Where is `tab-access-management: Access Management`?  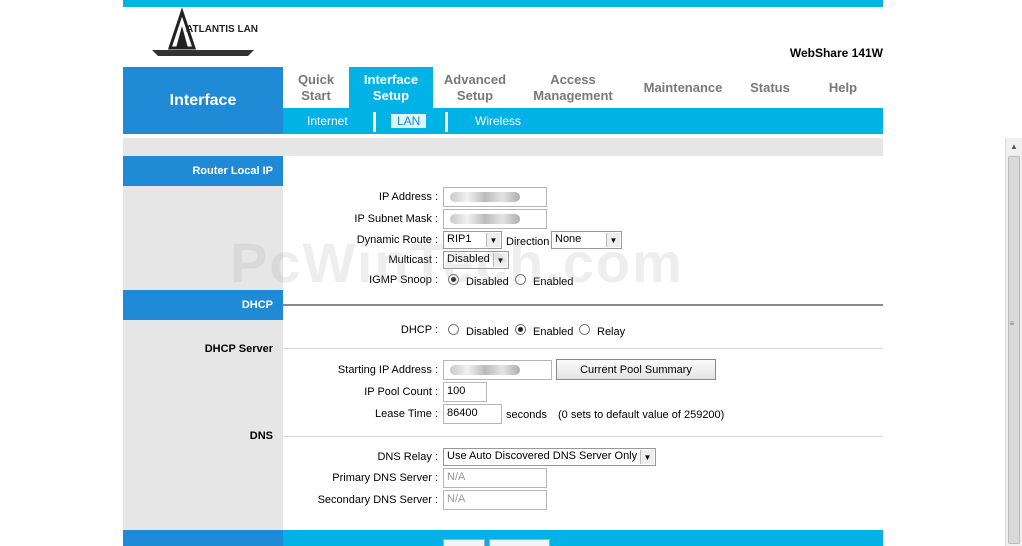
tab-access-management: Access Management is located at coordinates (573, 87).